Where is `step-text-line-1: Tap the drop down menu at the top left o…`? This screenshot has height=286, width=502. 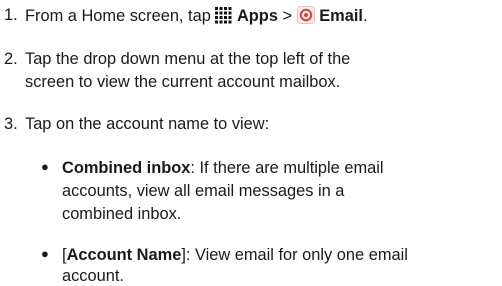 step-text-line-1: Tap the drop down menu at the top left o… is located at coordinates (188, 59).